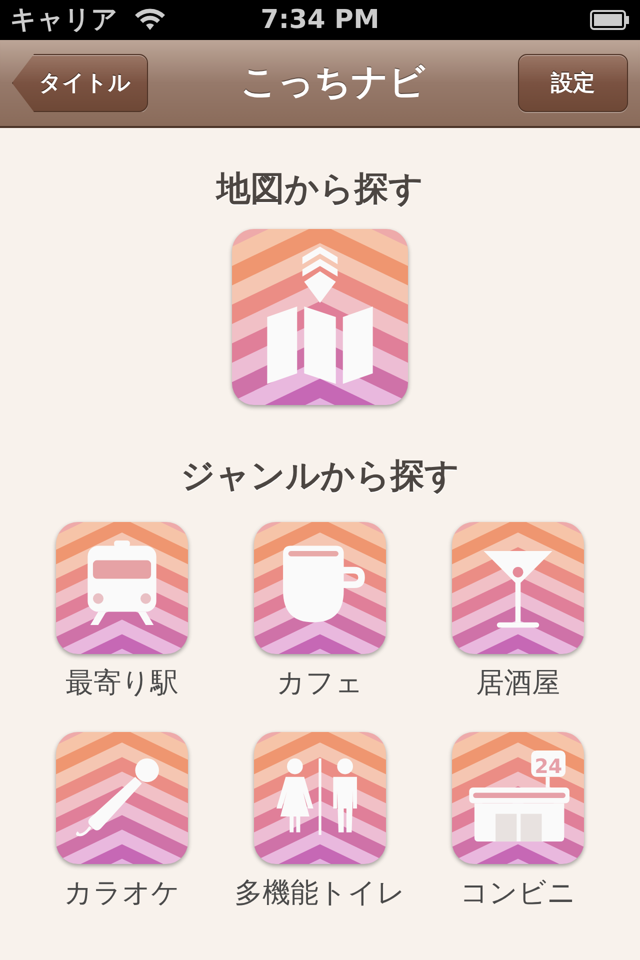 The width and height of the screenshot is (640, 960). Describe the element at coordinates (117, 797) in the screenshot. I see `microphone-icon` at that location.